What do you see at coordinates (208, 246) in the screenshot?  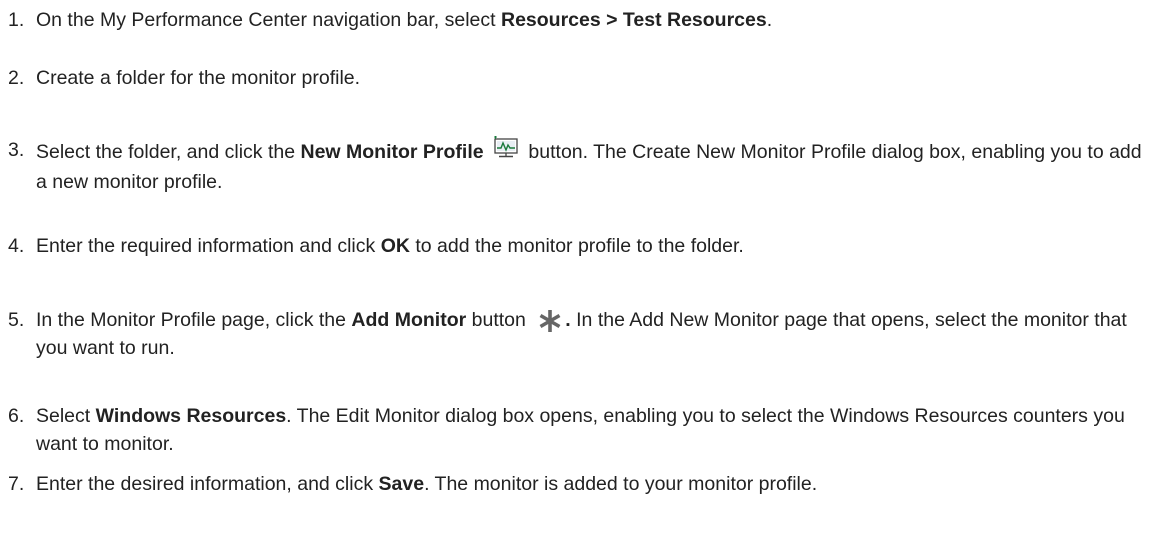 I see `step-text-segment: Enter the required information and click` at bounding box center [208, 246].